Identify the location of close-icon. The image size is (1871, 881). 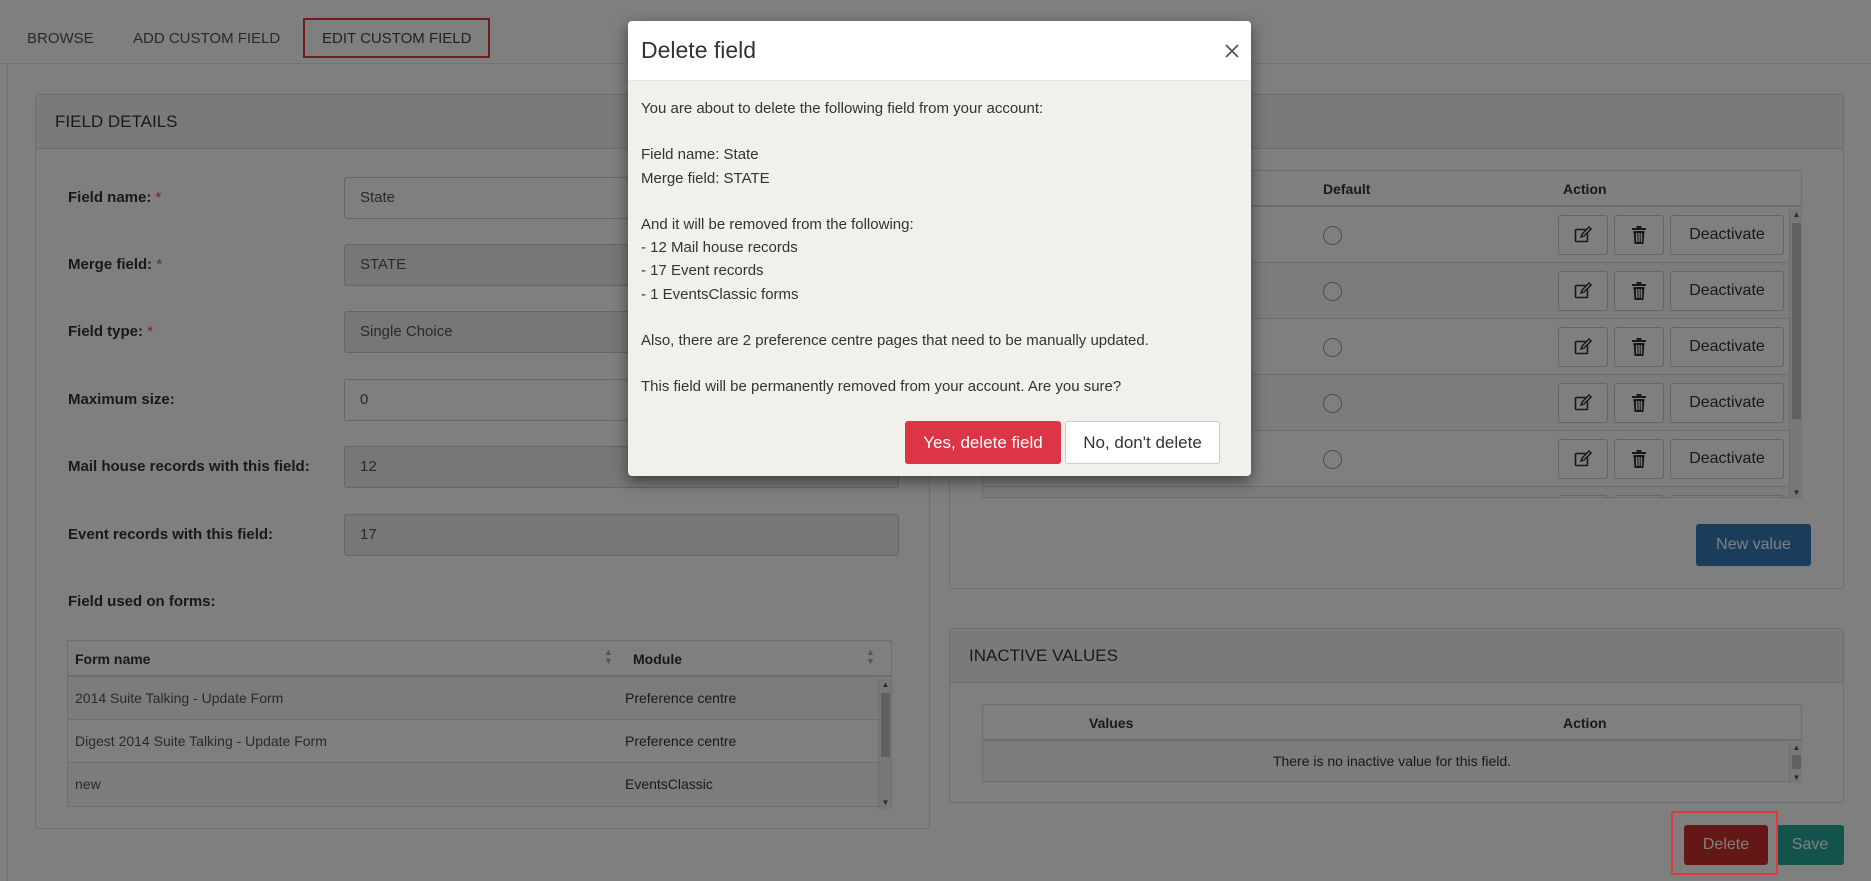
(1232, 51).